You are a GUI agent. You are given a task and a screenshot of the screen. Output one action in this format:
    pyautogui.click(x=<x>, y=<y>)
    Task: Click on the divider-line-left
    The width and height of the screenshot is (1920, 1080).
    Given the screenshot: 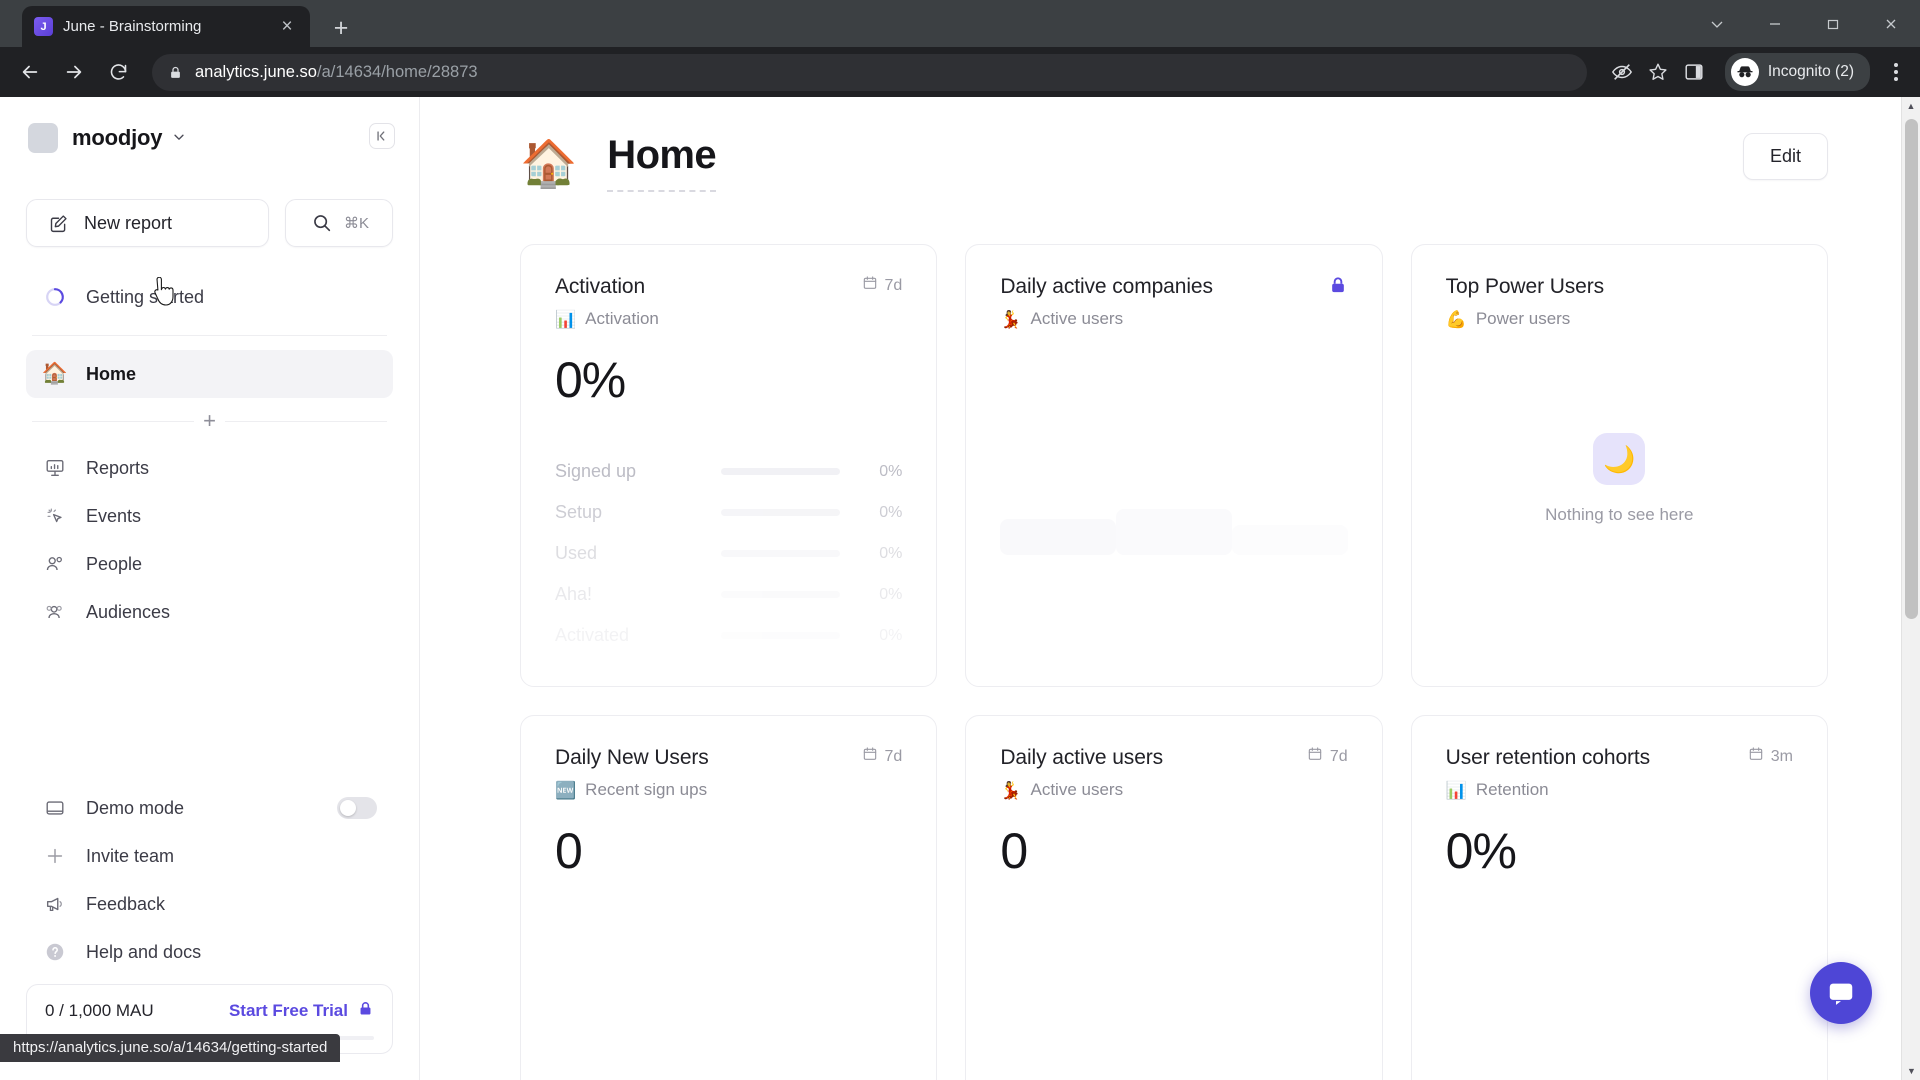 What is the action you would take?
    pyautogui.click(x=113, y=421)
    